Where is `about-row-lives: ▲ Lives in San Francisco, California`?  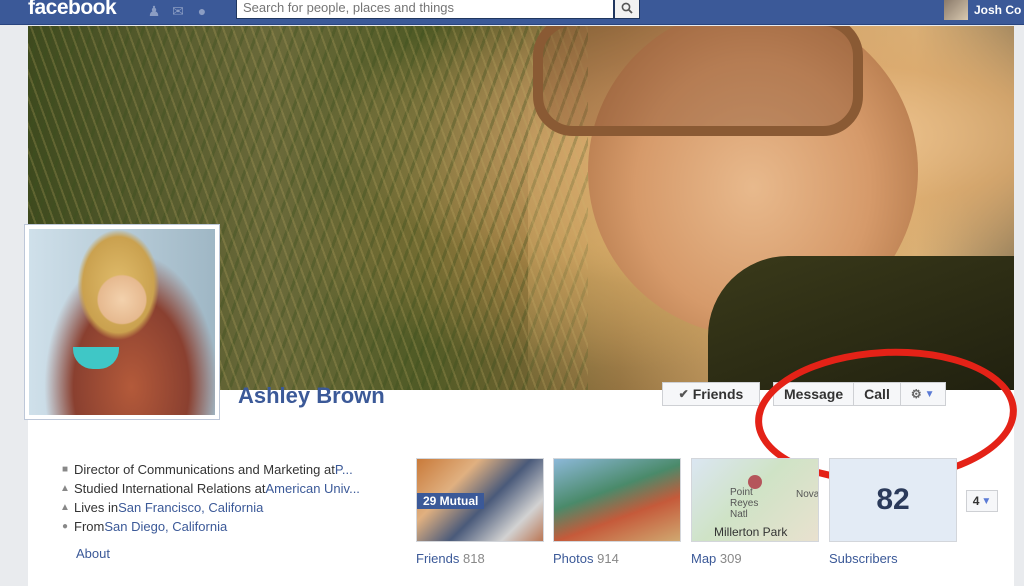
about-row-lives: ▲ Lives in San Francisco, California is located at coordinates (218, 507).